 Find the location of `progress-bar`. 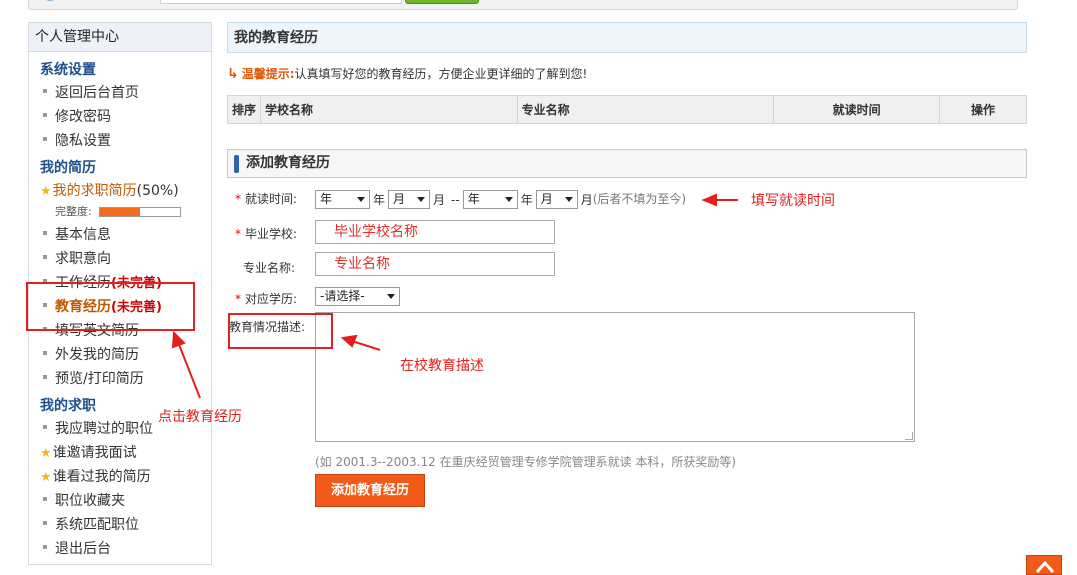

progress-bar is located at coordinates (140, 212).